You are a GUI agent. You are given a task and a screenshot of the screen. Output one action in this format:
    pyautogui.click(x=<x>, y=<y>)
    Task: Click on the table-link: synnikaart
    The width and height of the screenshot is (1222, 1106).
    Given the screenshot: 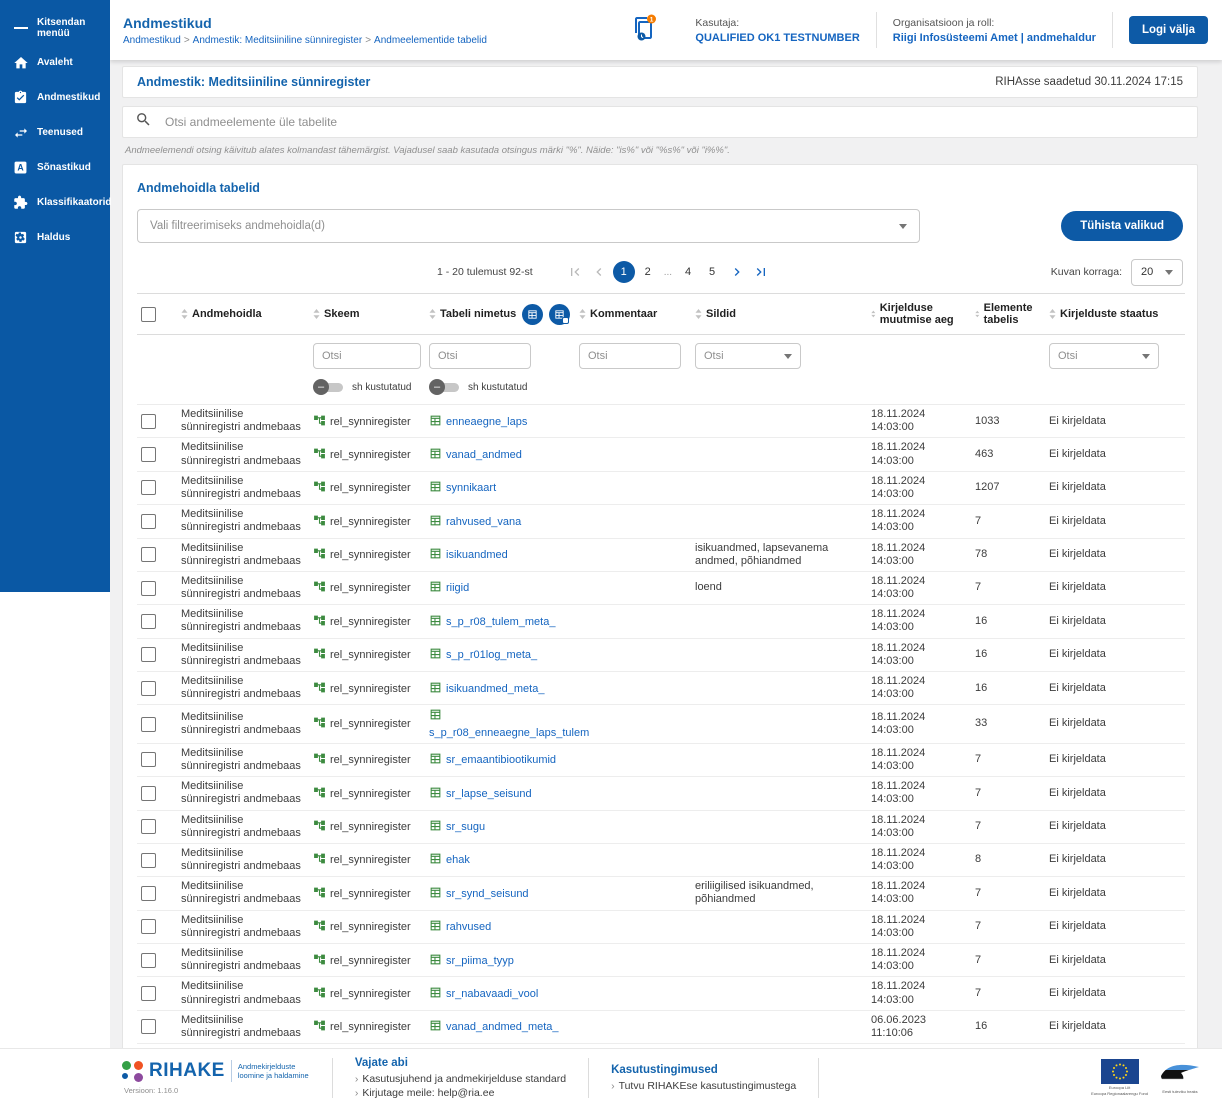 What is the action you would take?
    pyautogui.click(x=471, y=488)
    